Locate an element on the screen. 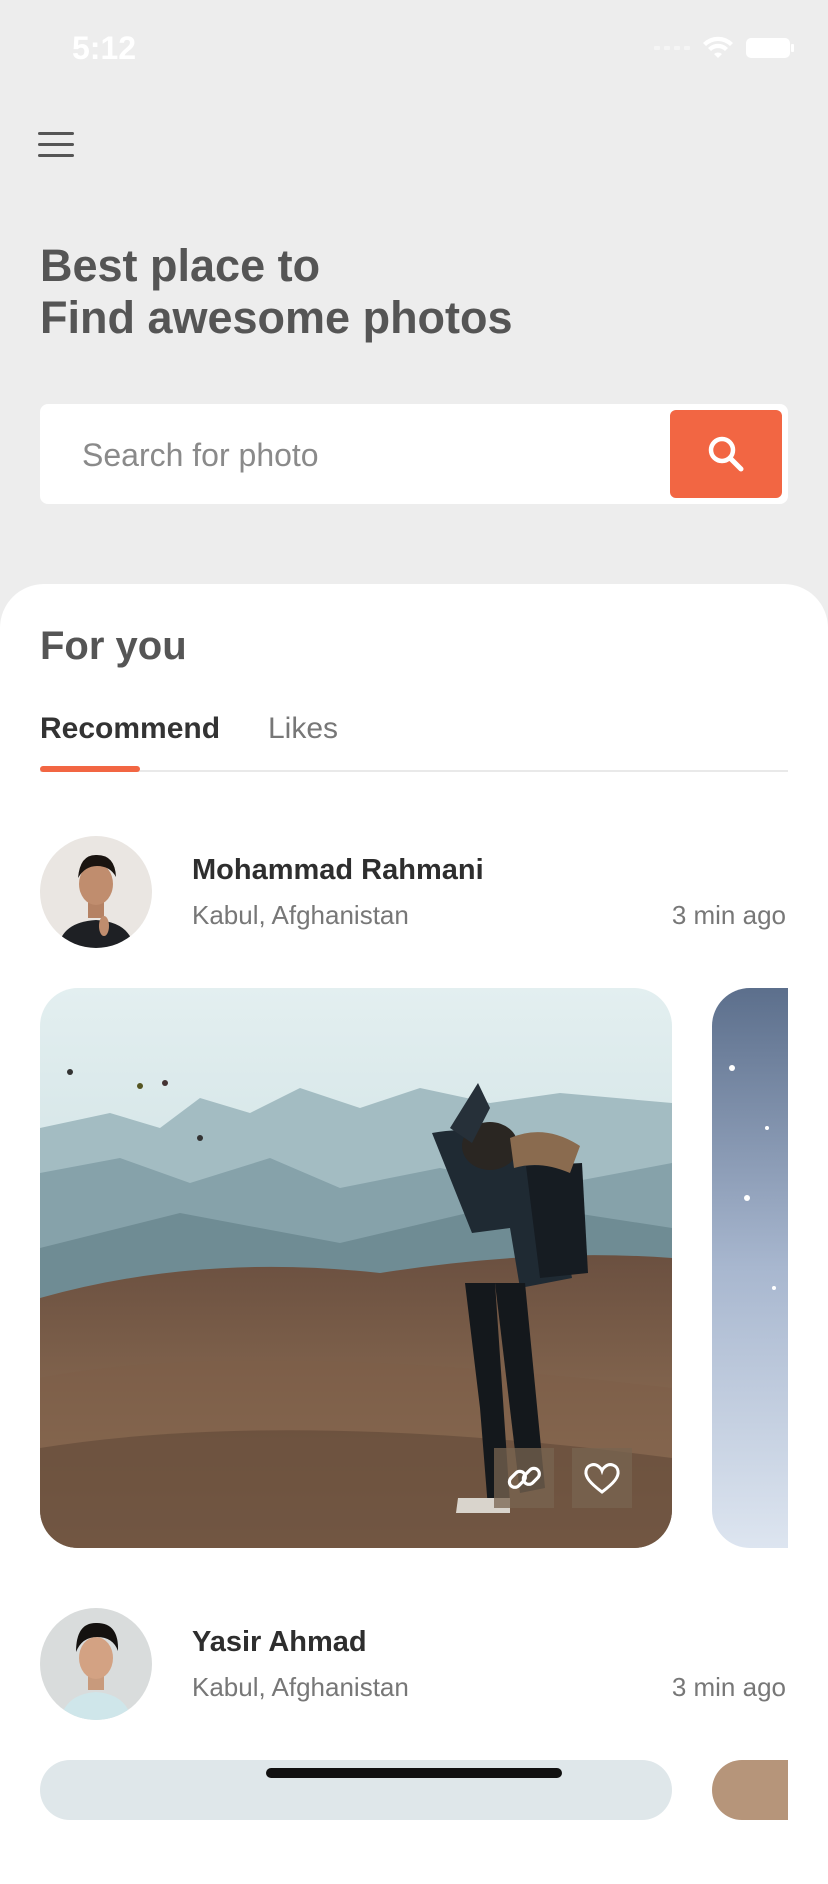 Image resolution: width=828 pixels, height=1884 pixels. search-input is located at coordinates (382, 455).